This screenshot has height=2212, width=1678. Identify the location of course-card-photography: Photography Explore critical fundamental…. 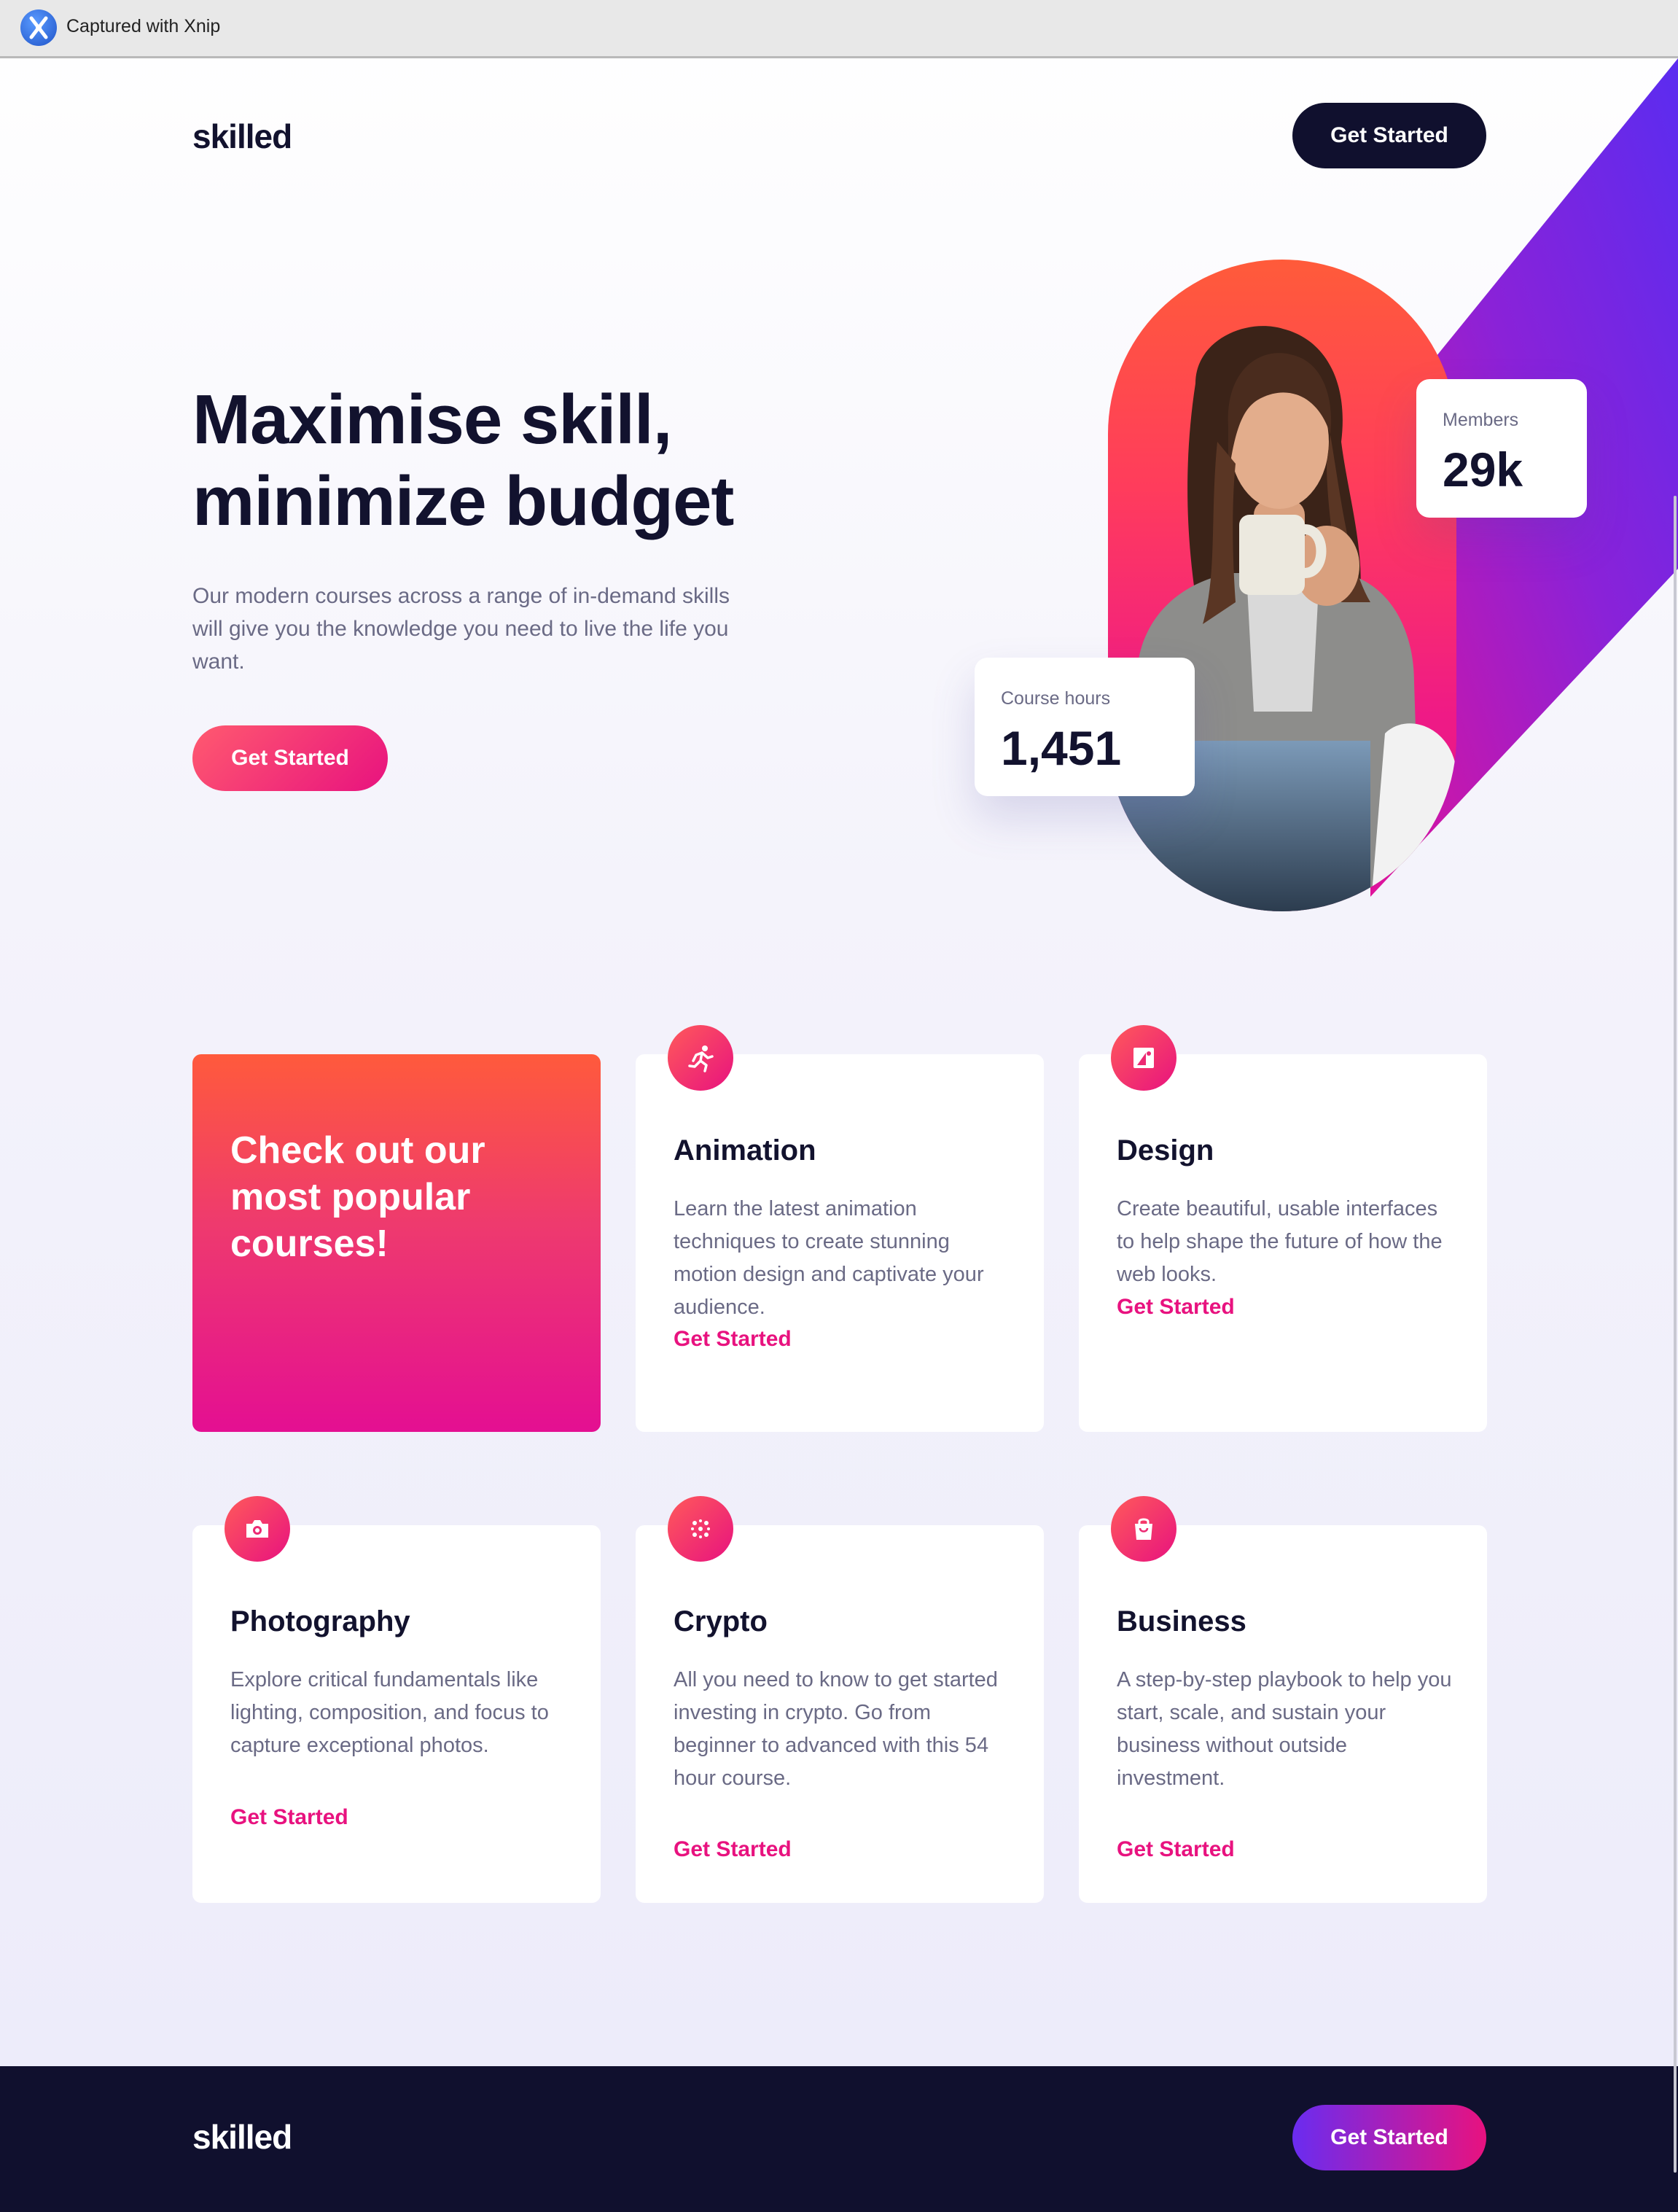
(396, 1699).